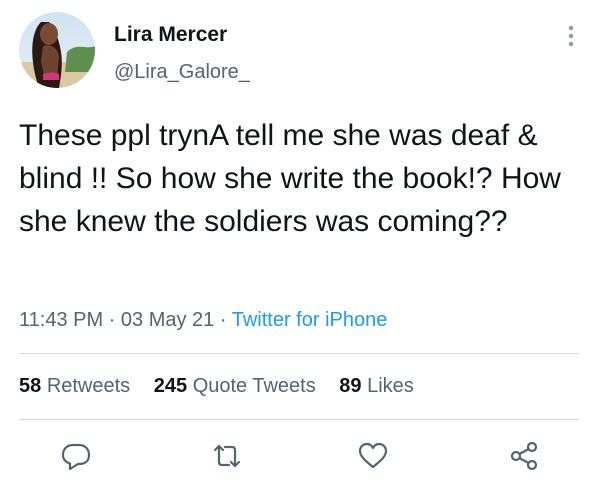 The height and width of the screenshot is (489, 599). What do you see at coordinates (88, 386) in the screenshot?
I see `retweets-label: Retweets` at bounding box center [88, 386].